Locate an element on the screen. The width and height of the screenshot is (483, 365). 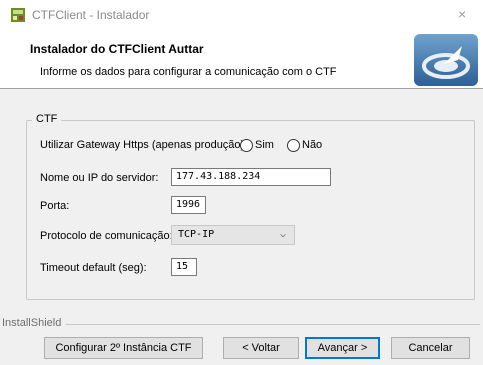
cancel-button: Cancelar is located at coordinates (430, 348).